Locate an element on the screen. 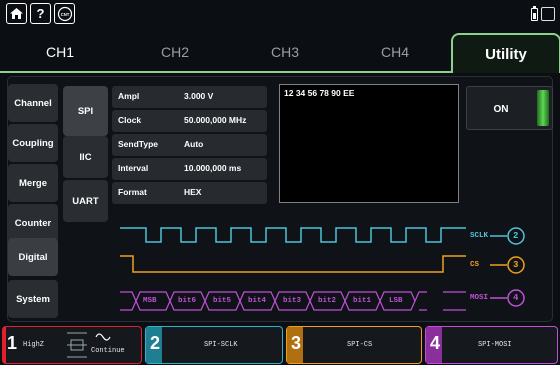 Image resolution: width=560 pixels, height=365 pixels. mosi-bit-label: bit2 is located at coordinates (327, 301).